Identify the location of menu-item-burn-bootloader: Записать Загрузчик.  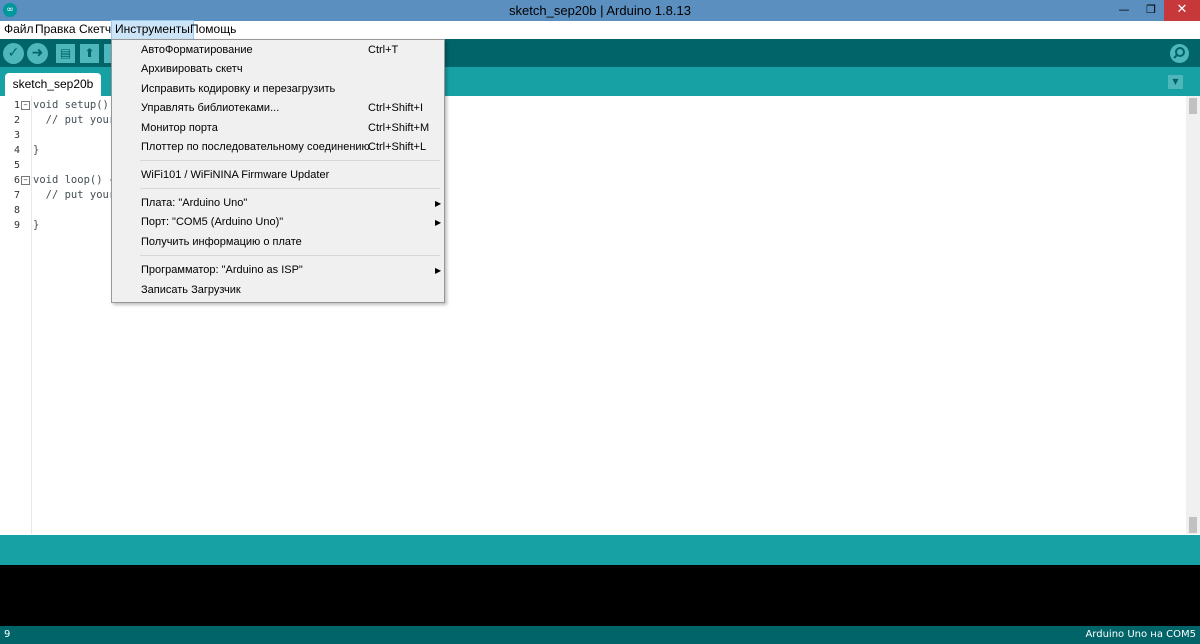
(278, 290).